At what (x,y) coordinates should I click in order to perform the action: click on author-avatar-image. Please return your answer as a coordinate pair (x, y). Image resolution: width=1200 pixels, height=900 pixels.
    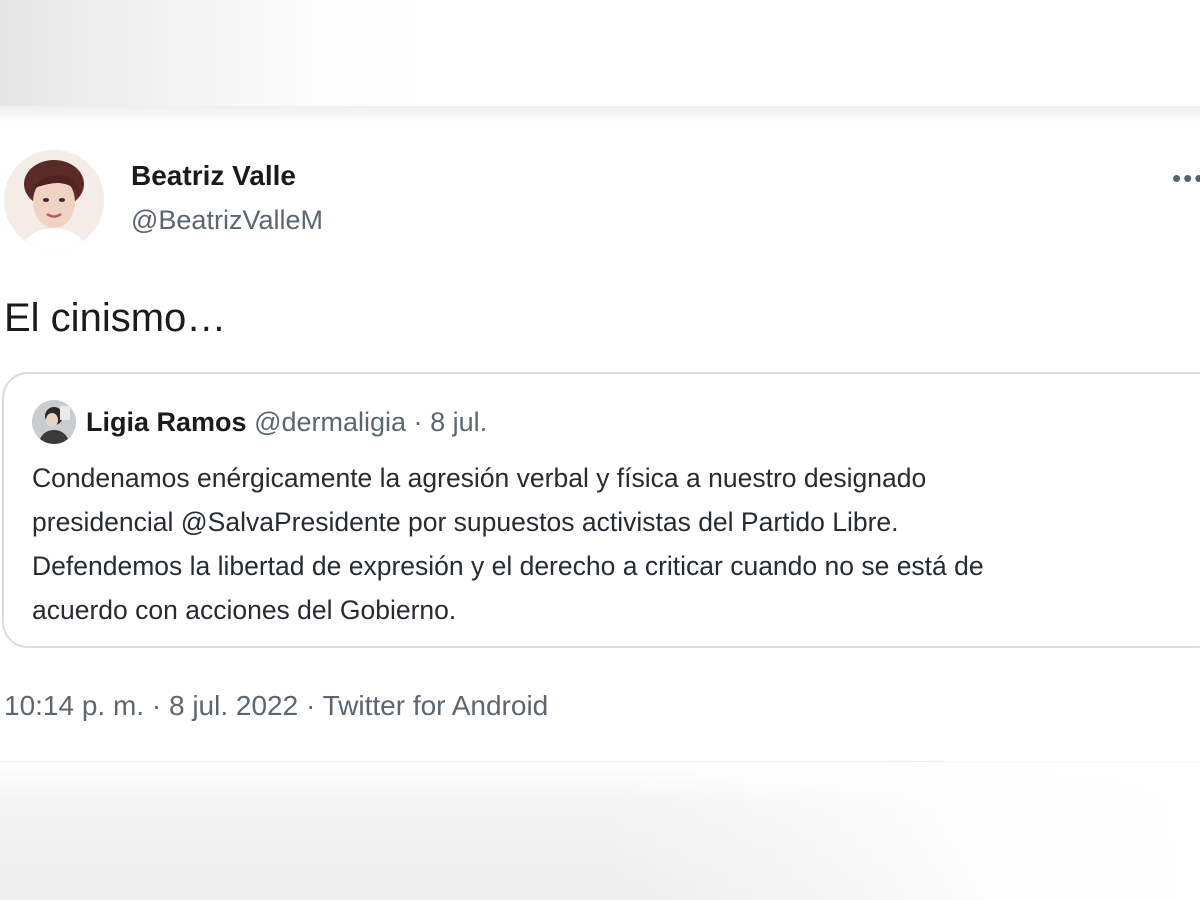
    Looking at the image, I should click on (54, 200).